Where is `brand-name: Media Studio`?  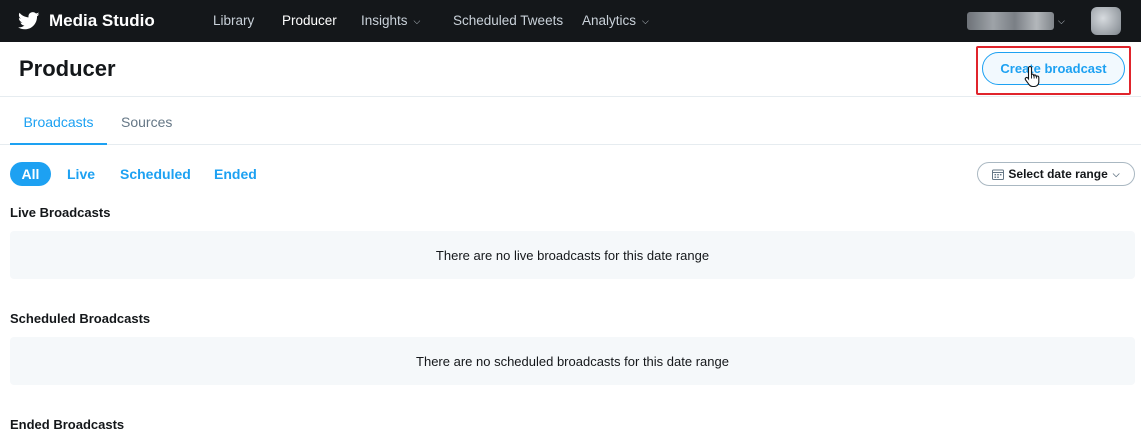 brand-name: Media Studio is located at coordinates (102, 20).